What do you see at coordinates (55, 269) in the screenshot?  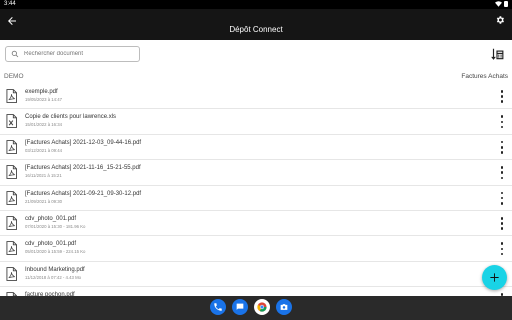 I see `file-name: Inbound Marketing.pdf` at bounding box center [55, 269].